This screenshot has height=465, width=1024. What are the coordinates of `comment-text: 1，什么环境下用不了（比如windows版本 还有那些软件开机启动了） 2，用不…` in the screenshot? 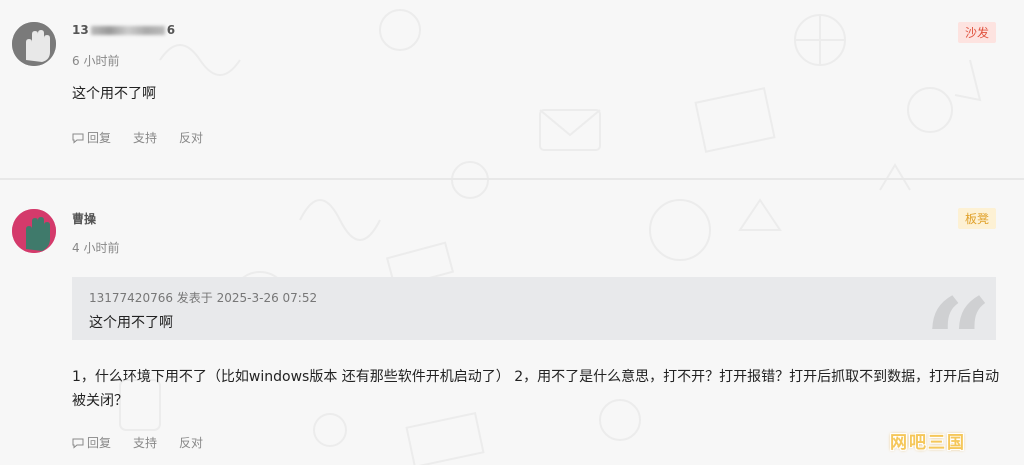 It's located at (536, 389).